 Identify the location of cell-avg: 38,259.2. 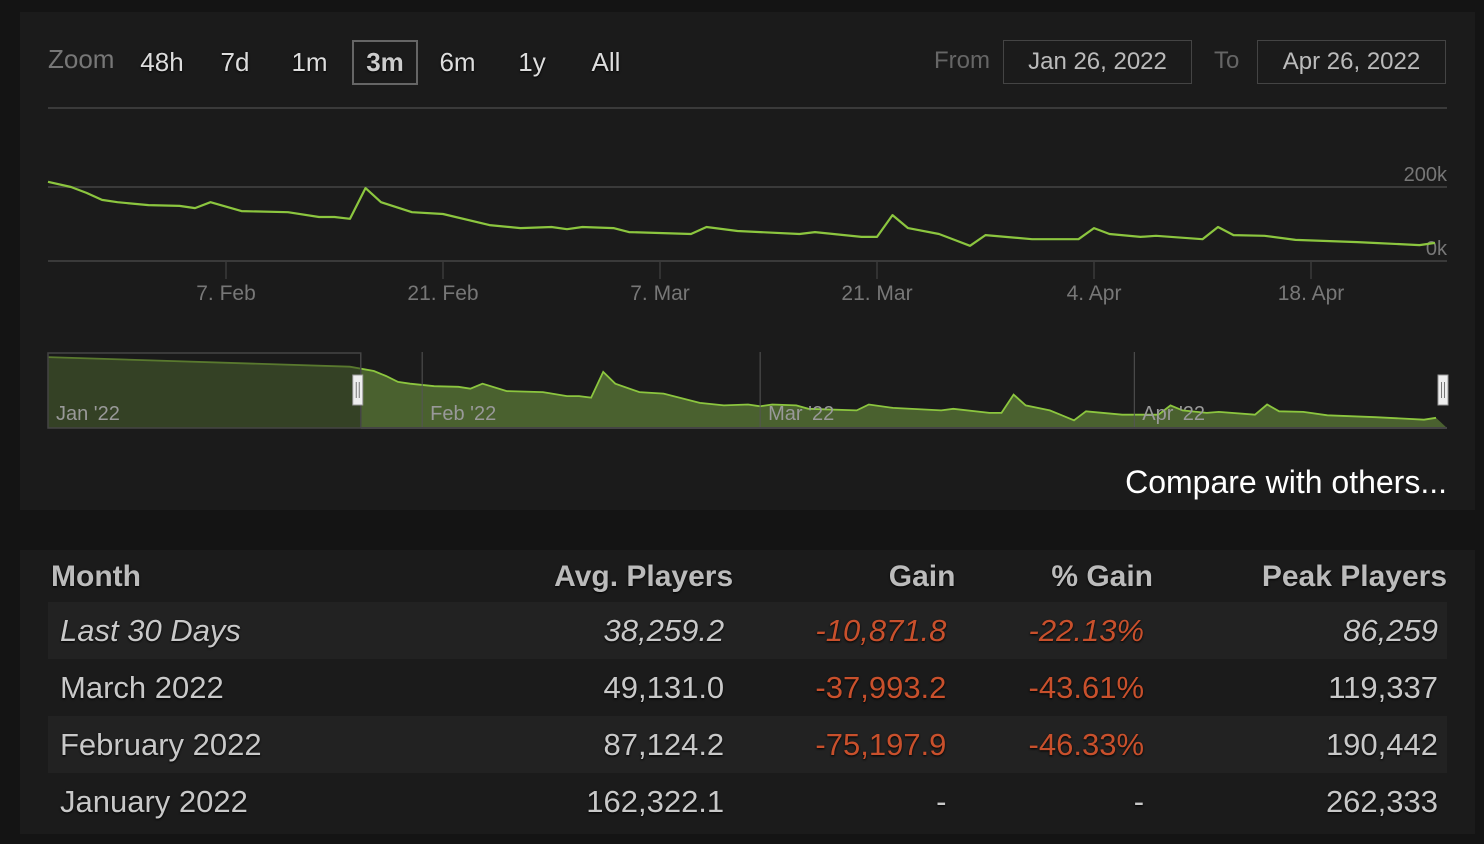
(591, 630).